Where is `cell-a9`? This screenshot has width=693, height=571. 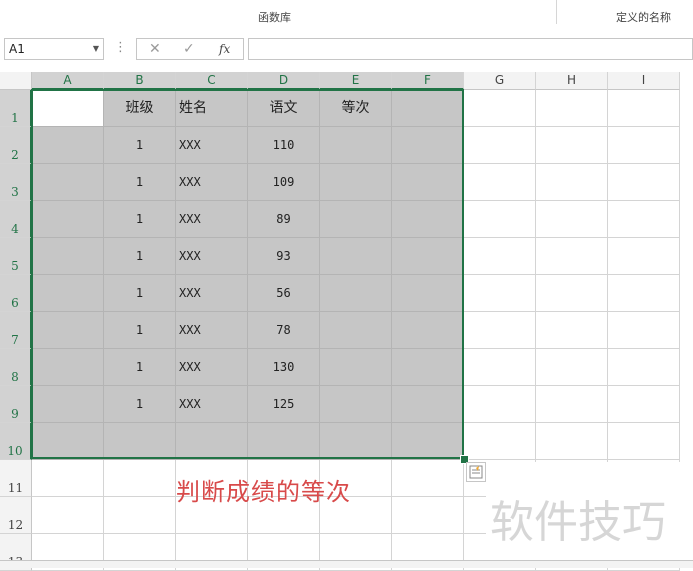
cell-a9 is located at coordinates (68, 404).